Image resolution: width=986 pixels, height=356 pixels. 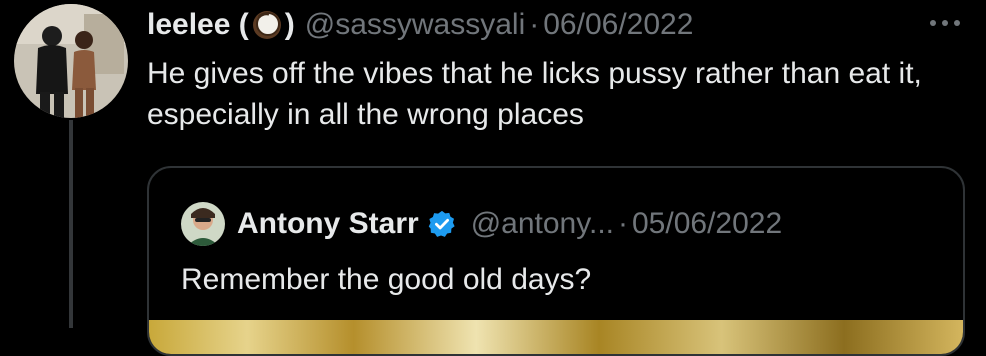 What do you see at coordinates (556, 337) in the screenshot?
I see `quoted-tweet-media` at bounding box center [556, 337].